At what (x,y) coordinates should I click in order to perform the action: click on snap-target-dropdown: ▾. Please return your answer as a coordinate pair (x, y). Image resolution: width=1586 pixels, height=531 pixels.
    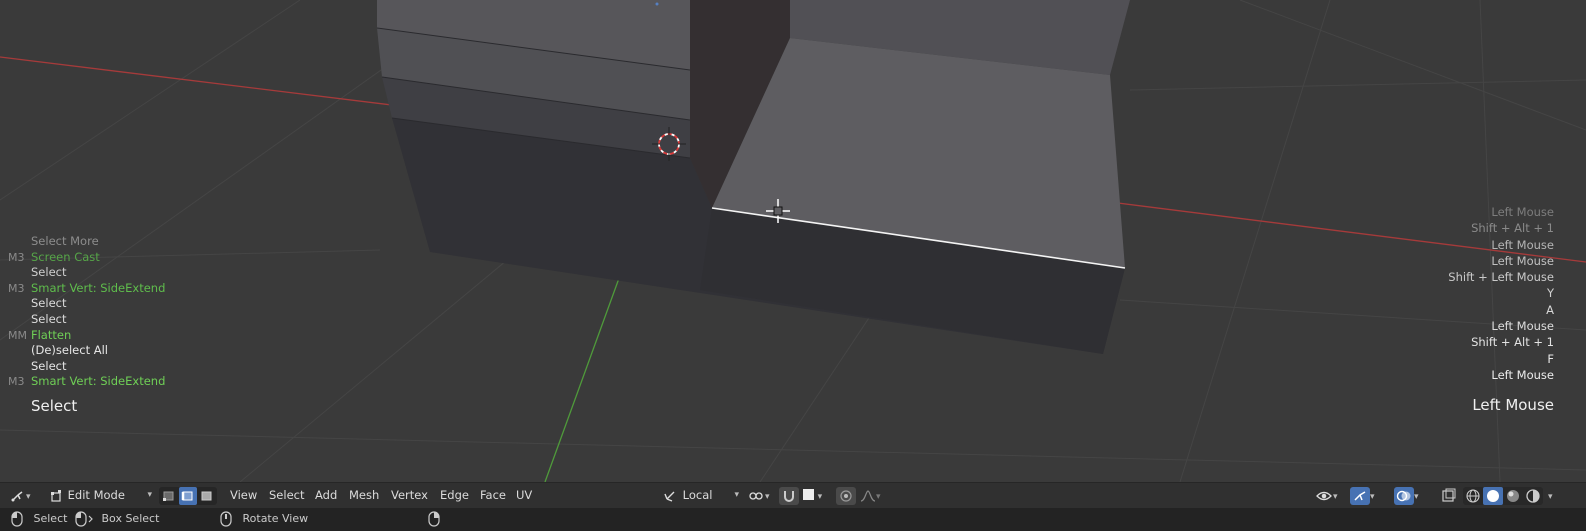
    Looking at the image, I should click on (812, 496).